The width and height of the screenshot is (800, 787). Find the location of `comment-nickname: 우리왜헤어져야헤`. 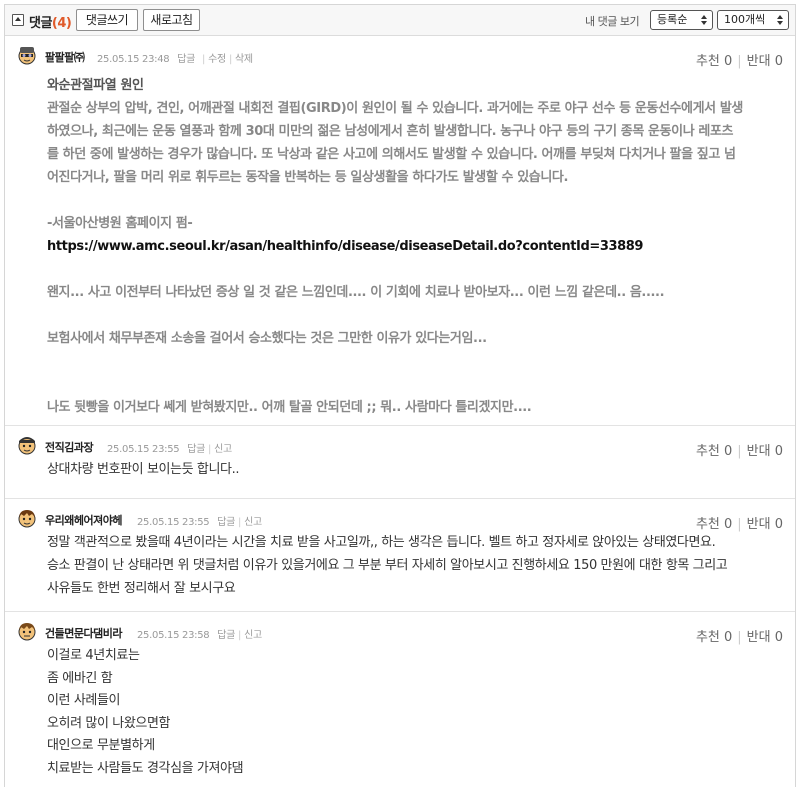

comment-nickname: 우리왜헤어져야헤 is located at coordinates (83, 520).